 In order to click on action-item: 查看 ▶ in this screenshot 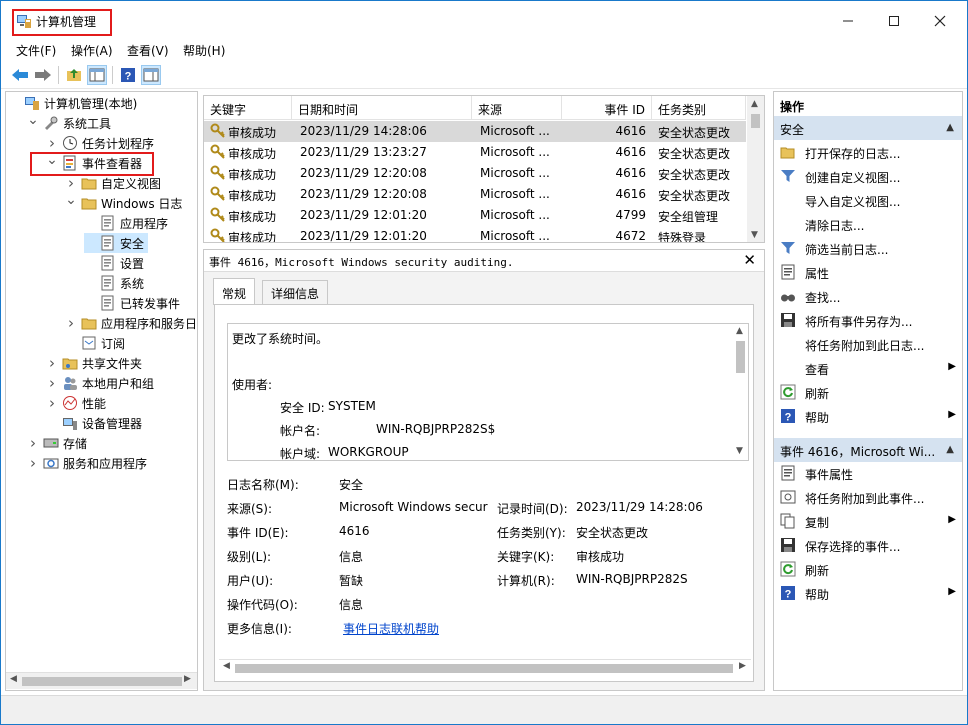, I will do `click(868, 368)`.